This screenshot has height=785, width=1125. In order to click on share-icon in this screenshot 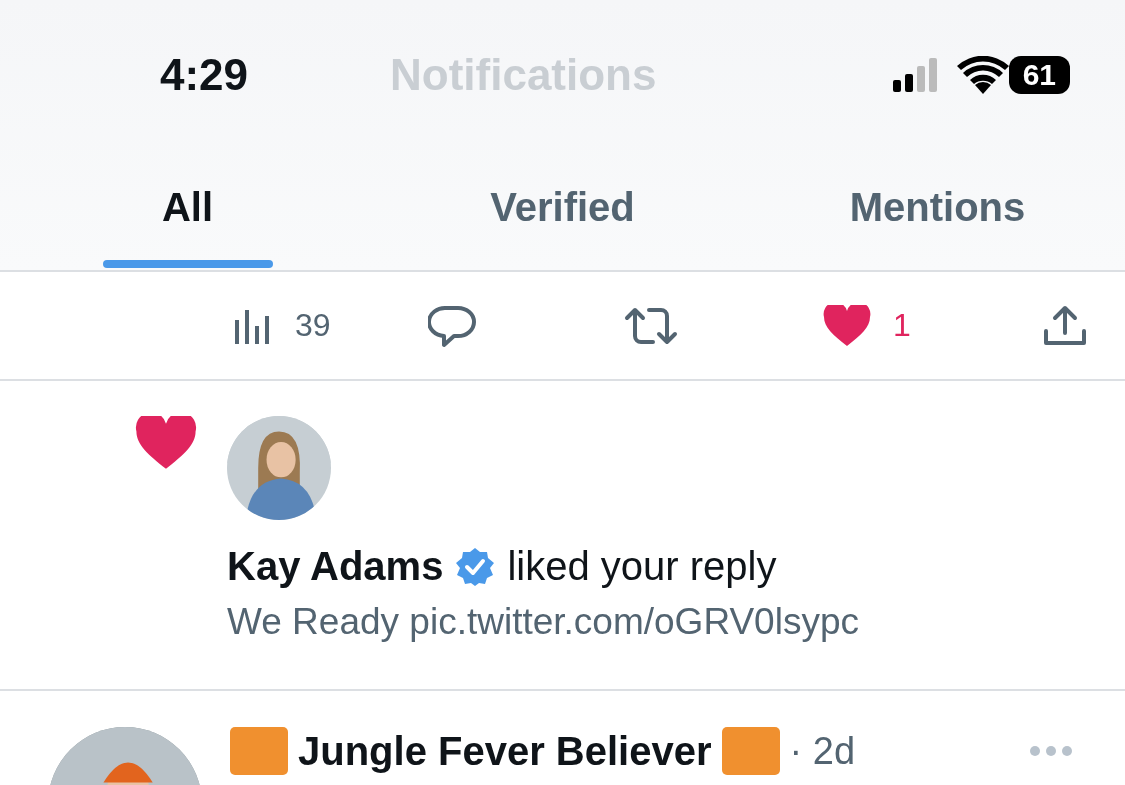, I will do `click(1065, 325)`.